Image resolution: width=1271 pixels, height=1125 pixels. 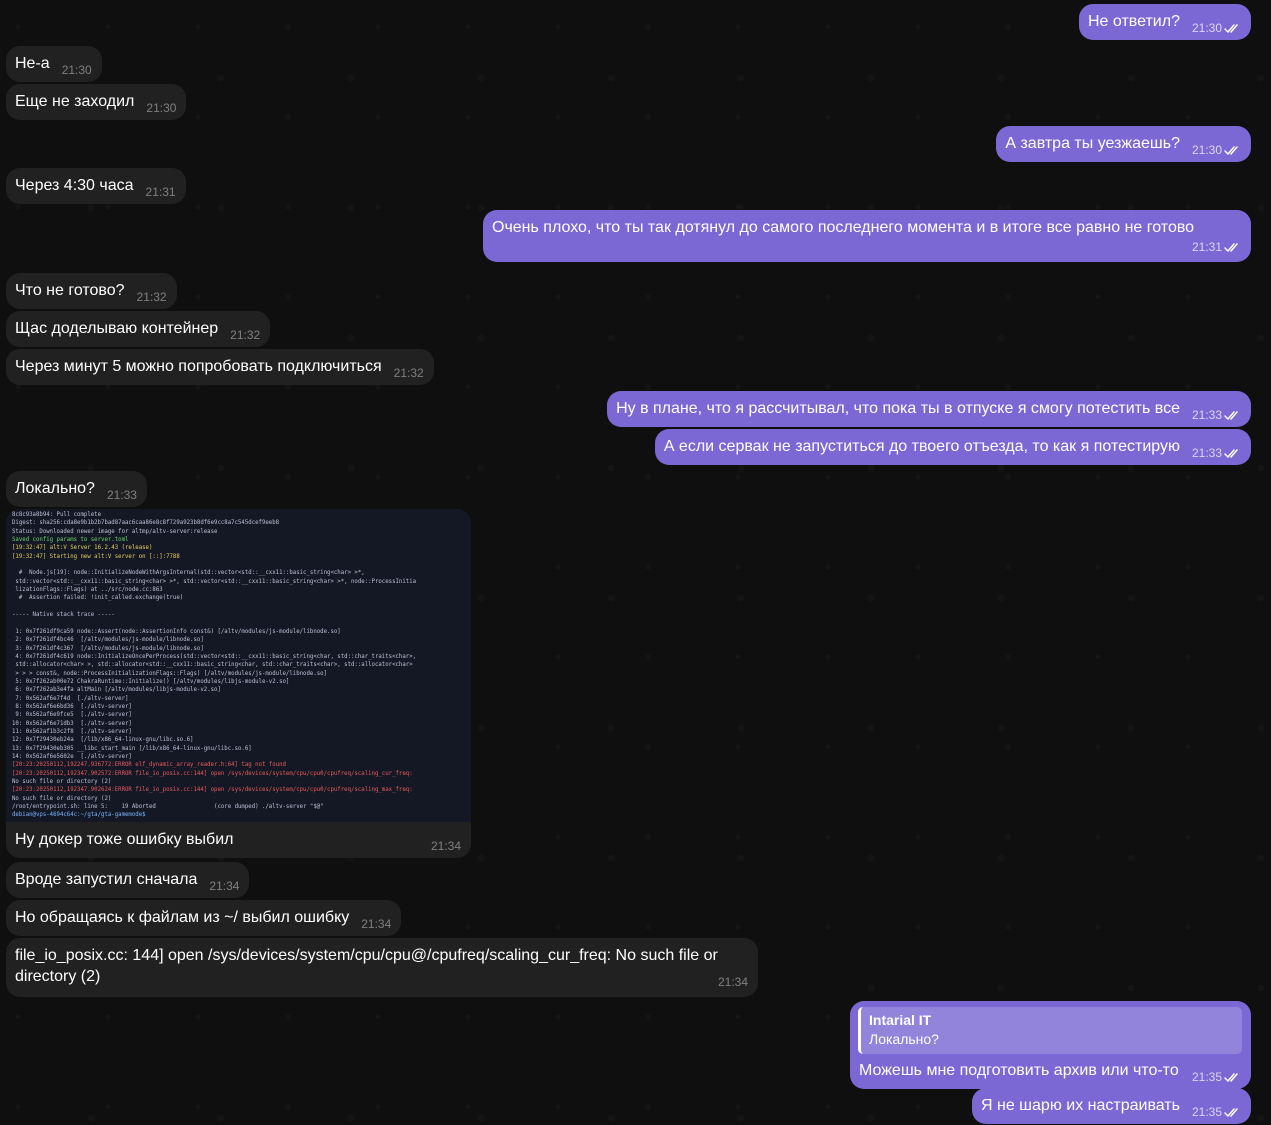 I want to click on message-text: Не ответил?, so click(x=1134, y=21).